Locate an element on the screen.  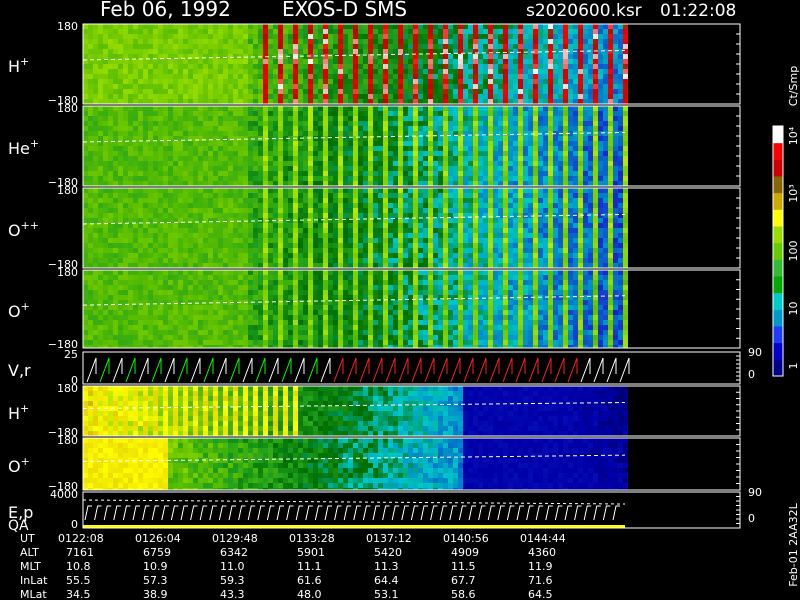
panel-4-right-bot: 0 is located at coordinates (751, 374).